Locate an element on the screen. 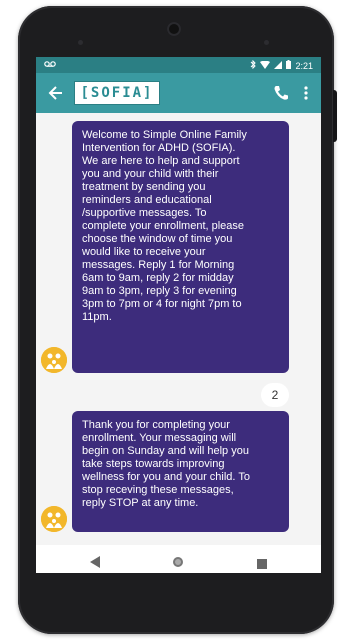 The image size is (347, 641). arrow-left-icon is located at coordinates (56, 93).